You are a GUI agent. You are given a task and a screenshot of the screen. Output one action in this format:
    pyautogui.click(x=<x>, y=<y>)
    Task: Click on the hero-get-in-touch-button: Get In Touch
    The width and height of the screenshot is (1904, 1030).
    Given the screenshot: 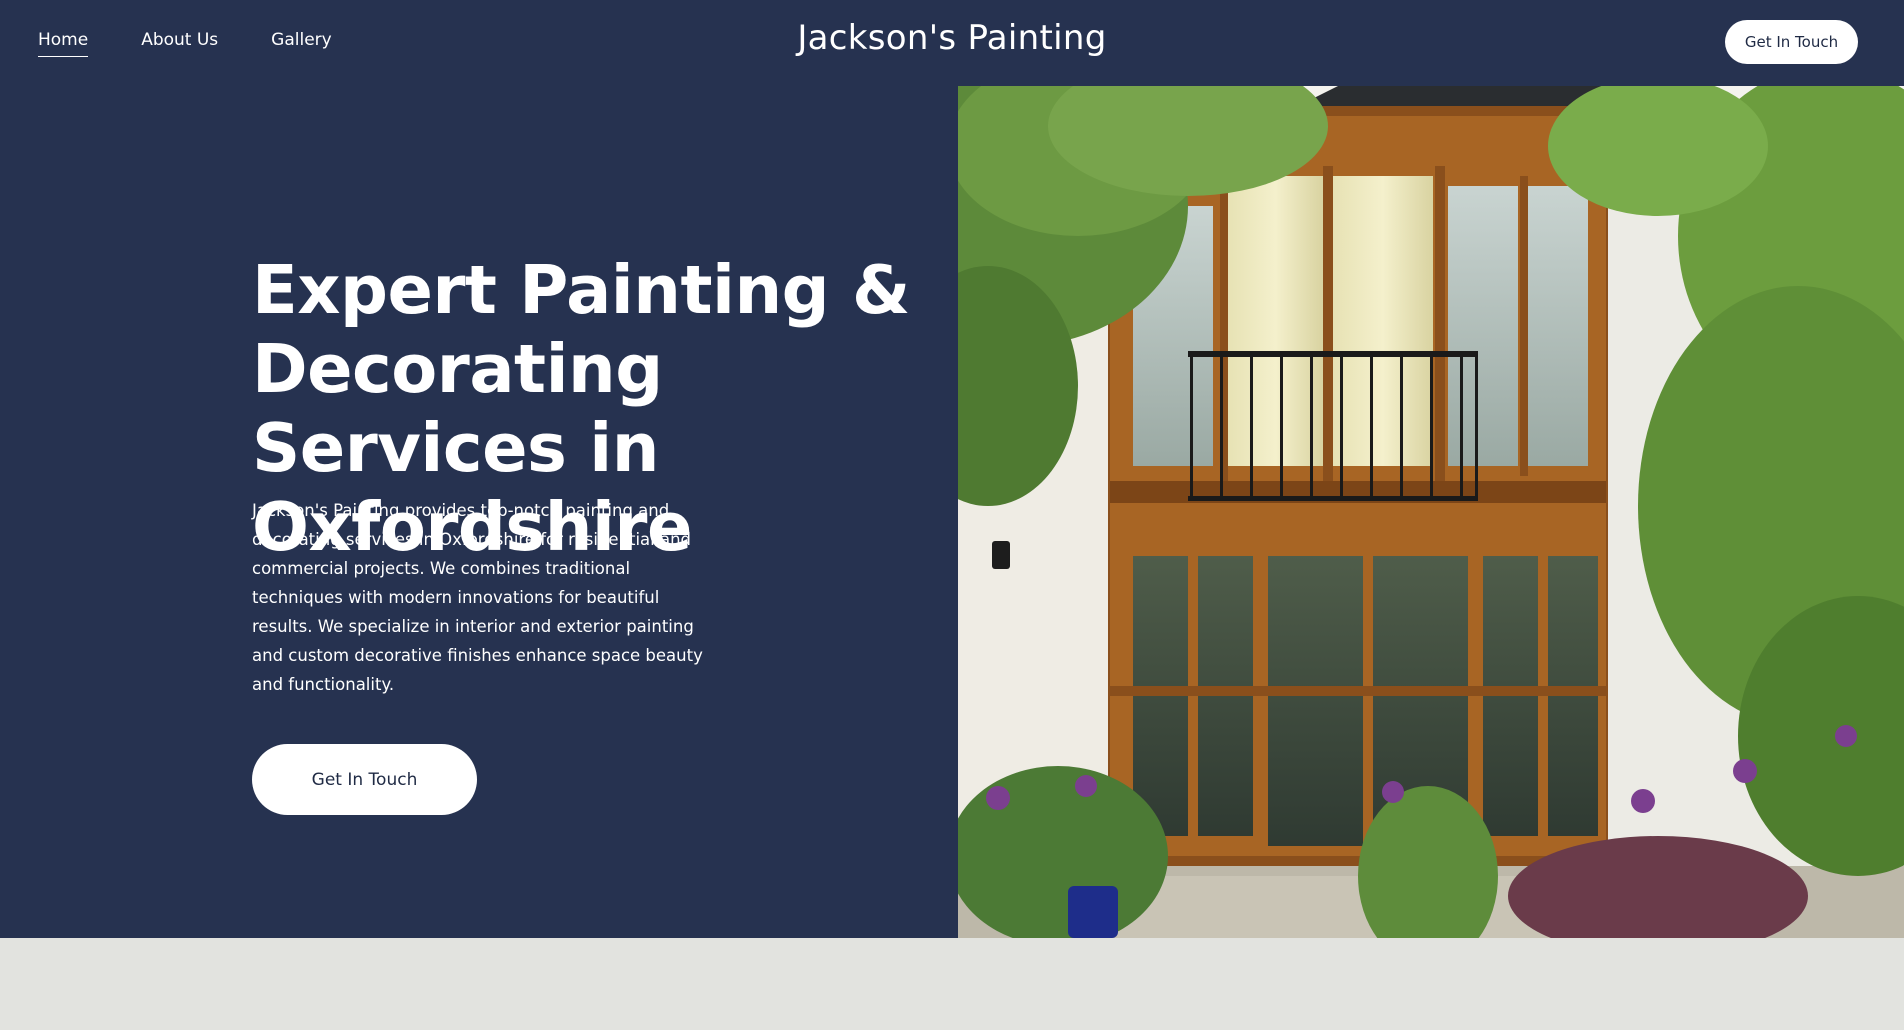 What is the action you would take?
    pyautogui.click(x=364, y=779)
    